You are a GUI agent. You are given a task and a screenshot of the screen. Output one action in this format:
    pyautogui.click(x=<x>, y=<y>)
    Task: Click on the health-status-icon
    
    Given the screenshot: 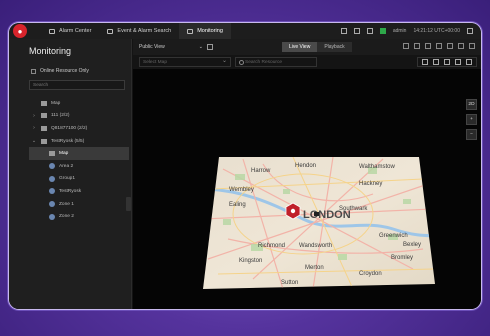 What is the action you would take?
    pyautogui.click(x=382, y=31)
    